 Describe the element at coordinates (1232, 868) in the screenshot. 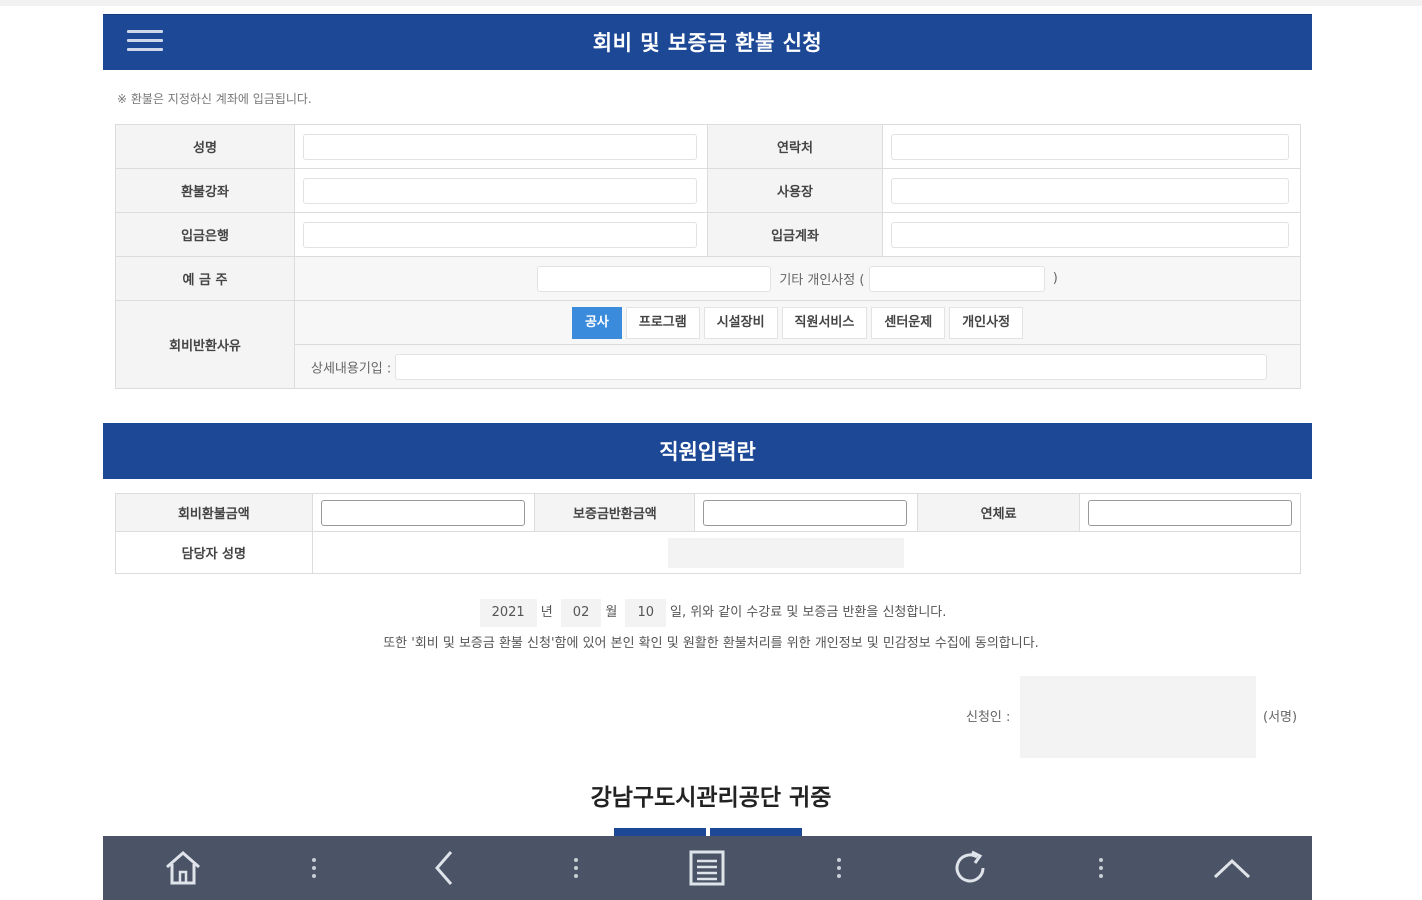

I see `scroll-top-icon` at that location.